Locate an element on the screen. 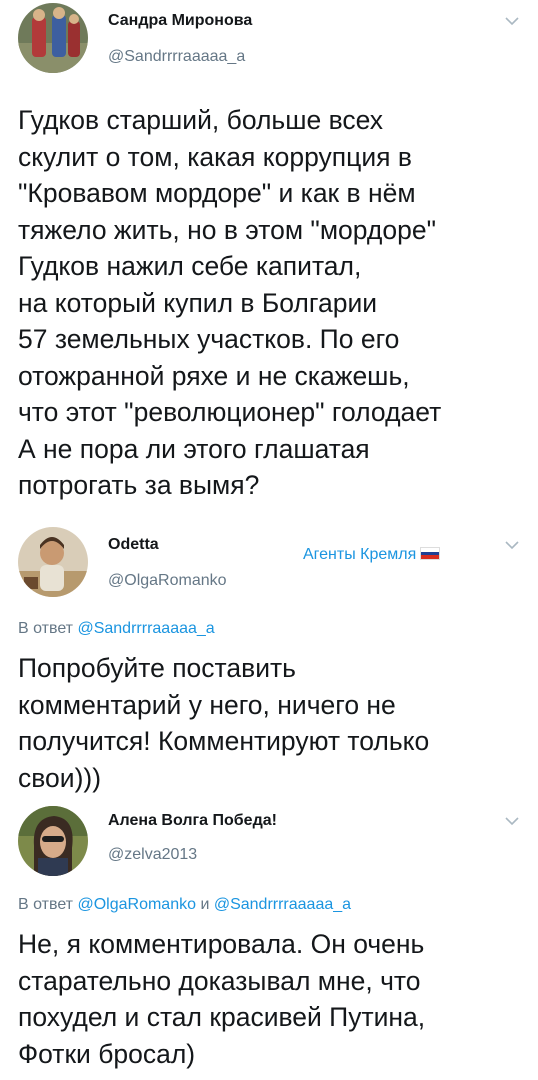 The height and width of the screenshot is (1080, 538). list-badge: Агенты Кремля is located at coordinates (372, 555).